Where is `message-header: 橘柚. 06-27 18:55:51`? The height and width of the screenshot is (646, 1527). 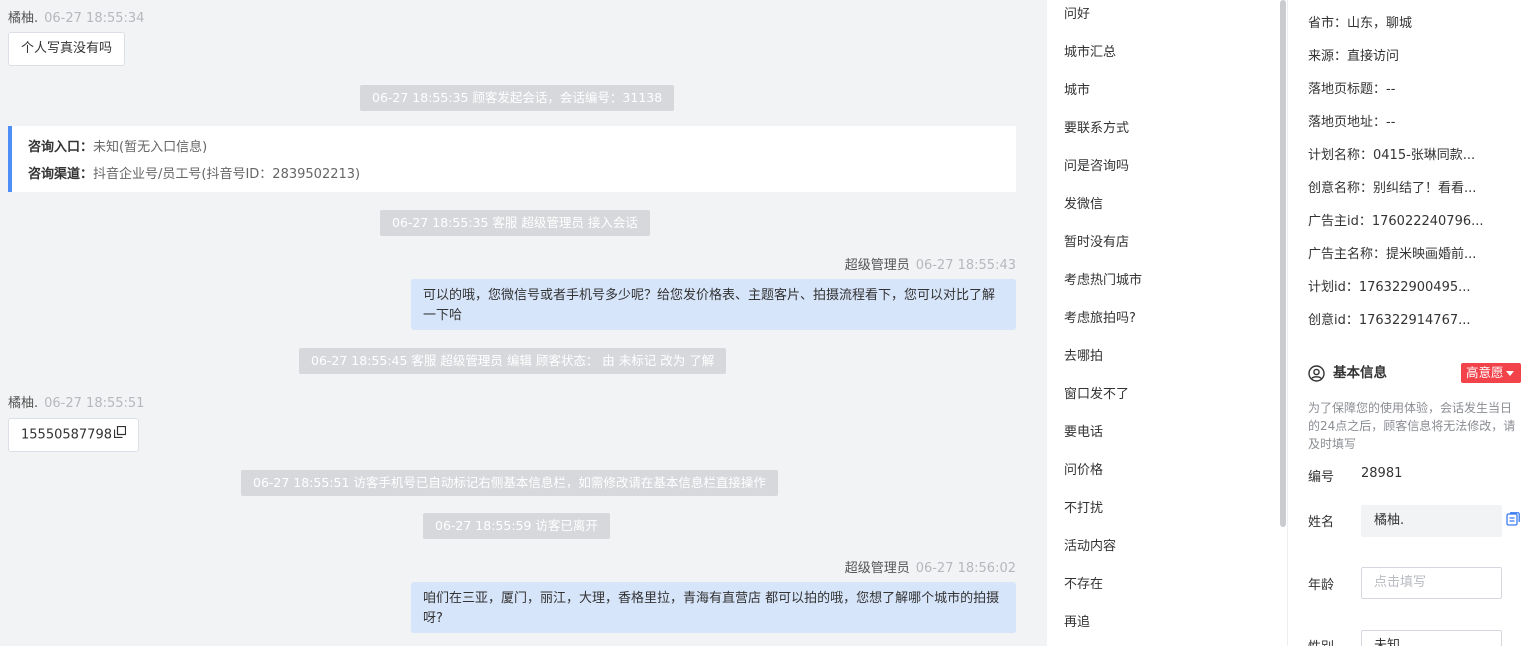 message-header: 橘柚. 06-27 18:55:51 is located at coordinates (76, 401).